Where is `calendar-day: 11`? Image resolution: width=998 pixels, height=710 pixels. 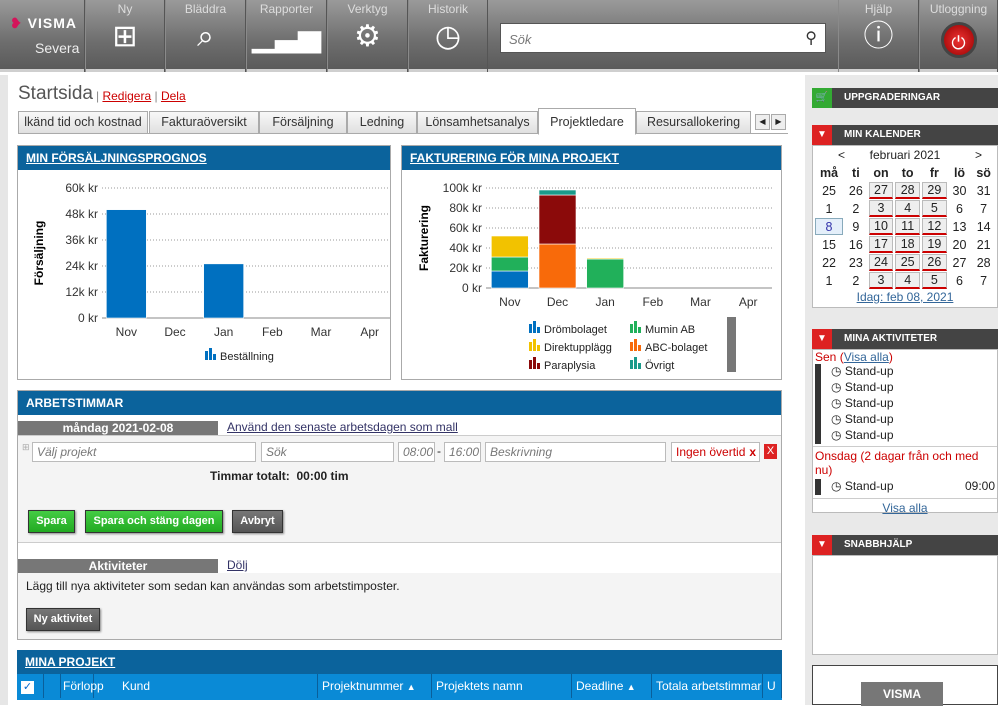 calendar-day: 11 is located at coordinates (908, 226).